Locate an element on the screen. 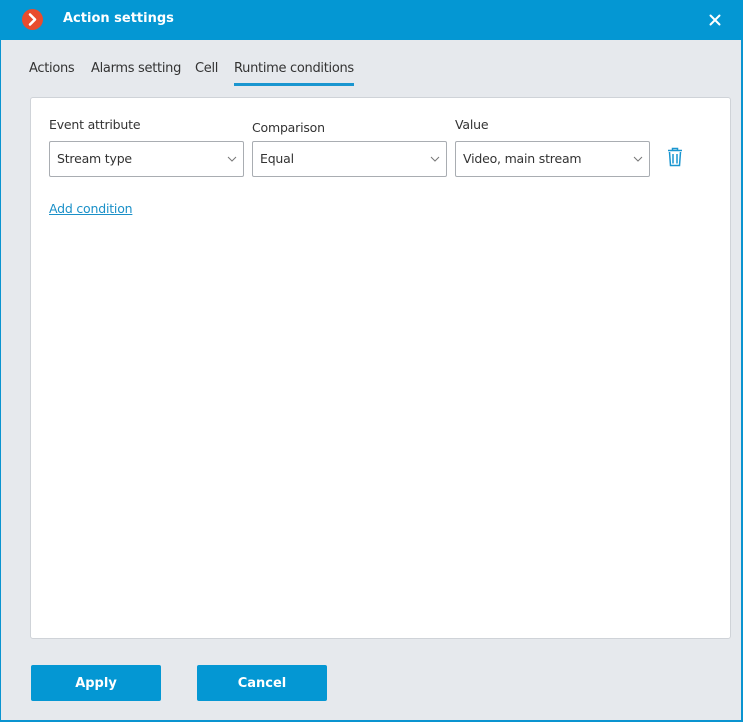 The image size is (743, 722). app-logo-icon is located at coordinates (32, 19).